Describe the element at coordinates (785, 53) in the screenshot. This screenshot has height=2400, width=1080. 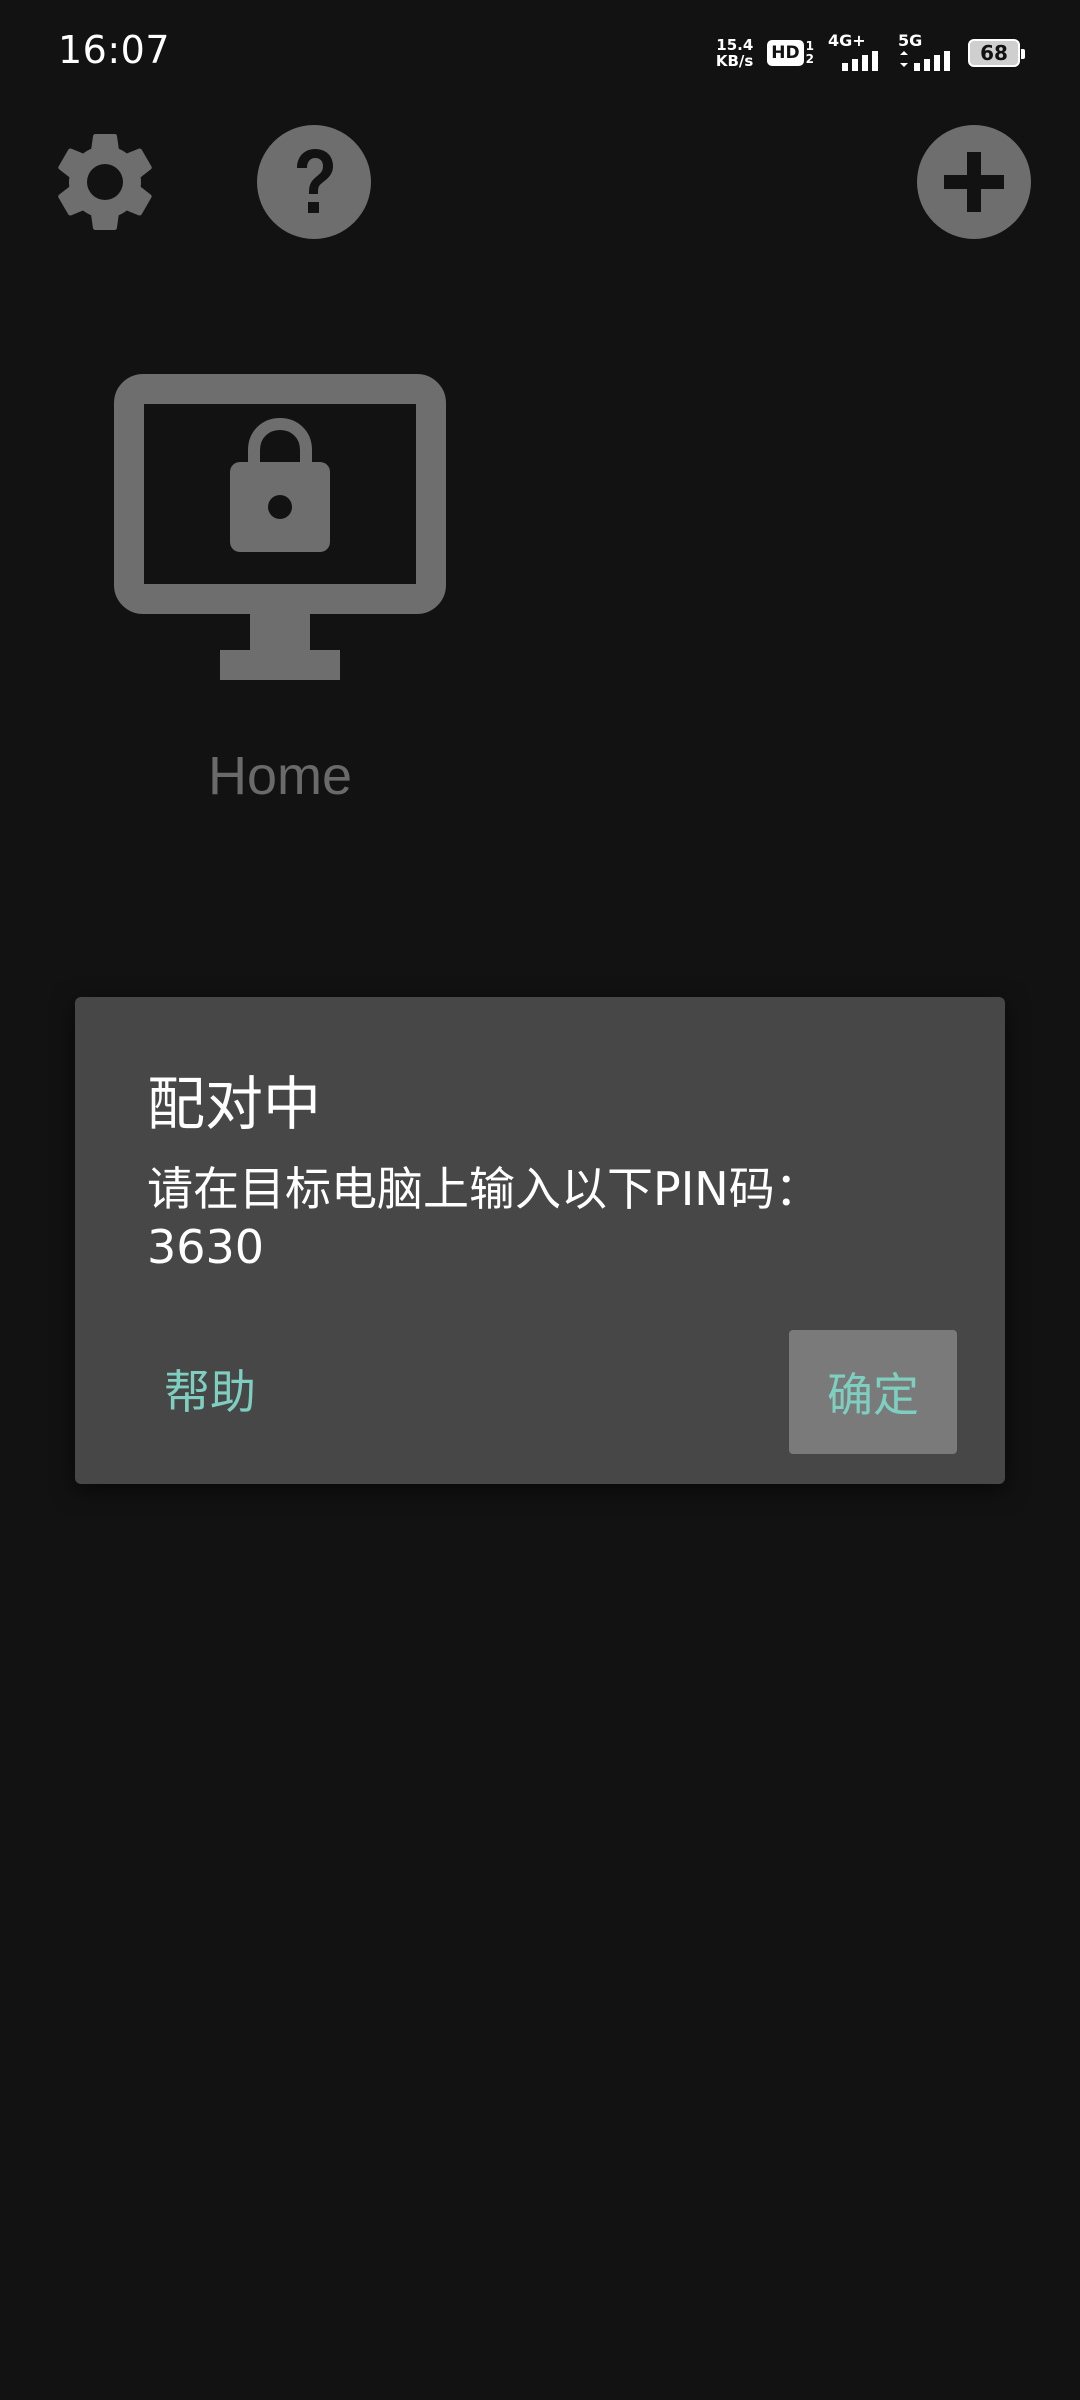
I see `hd-label: HD` at that location.